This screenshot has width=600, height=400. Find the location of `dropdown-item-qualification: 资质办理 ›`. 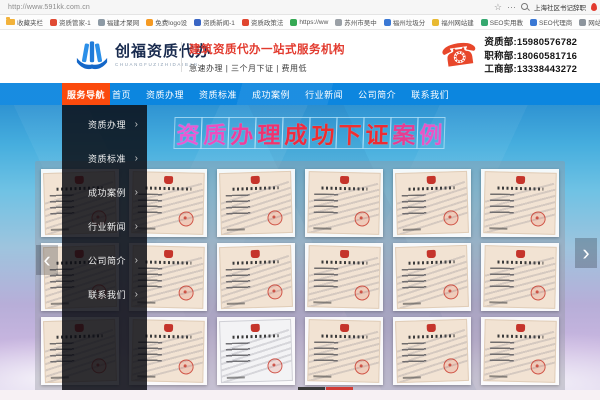

dropdown-item-qualification: 资质办理 › is located at coordinates (104, 124).